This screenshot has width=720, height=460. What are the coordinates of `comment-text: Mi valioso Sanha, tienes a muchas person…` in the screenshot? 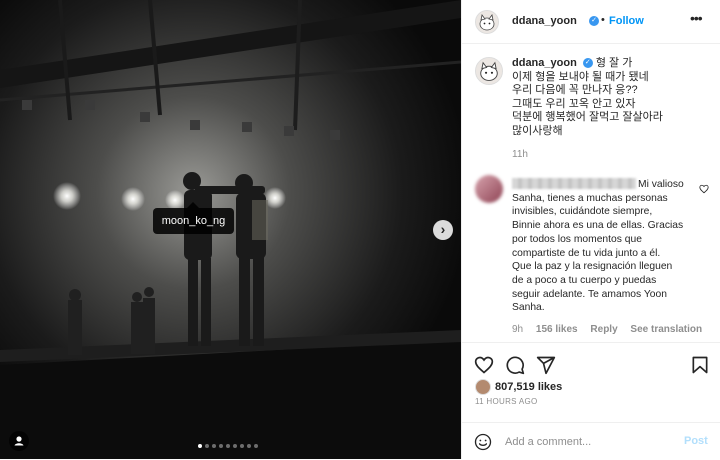 It's located at (602, 246).